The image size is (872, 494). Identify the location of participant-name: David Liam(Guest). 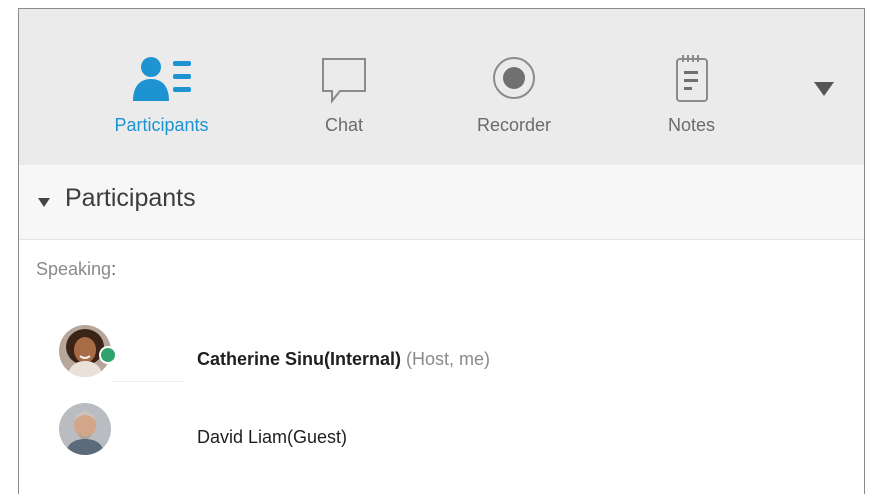
(272, 437).